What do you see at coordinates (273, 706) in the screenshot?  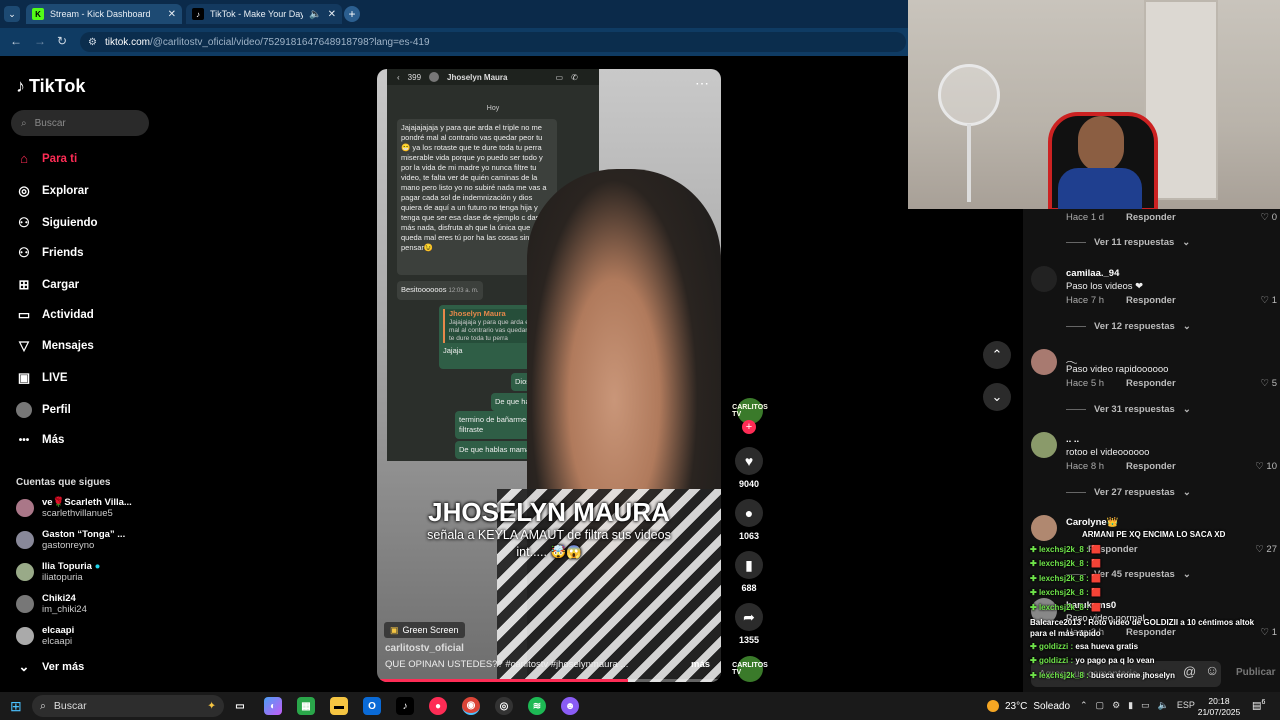 I see `copilot-icon: ◐` at bounding box center [273, 706].